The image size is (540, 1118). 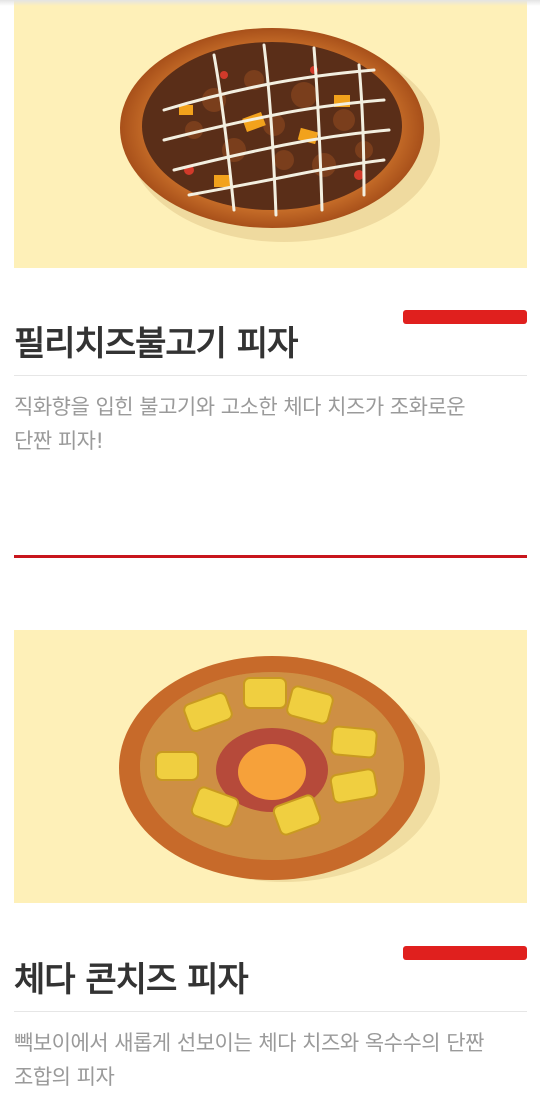 What do you see at coordinates (279, 769) in the screenshot?
I see `pizza-corn-image` at bounding box center [279, 769].